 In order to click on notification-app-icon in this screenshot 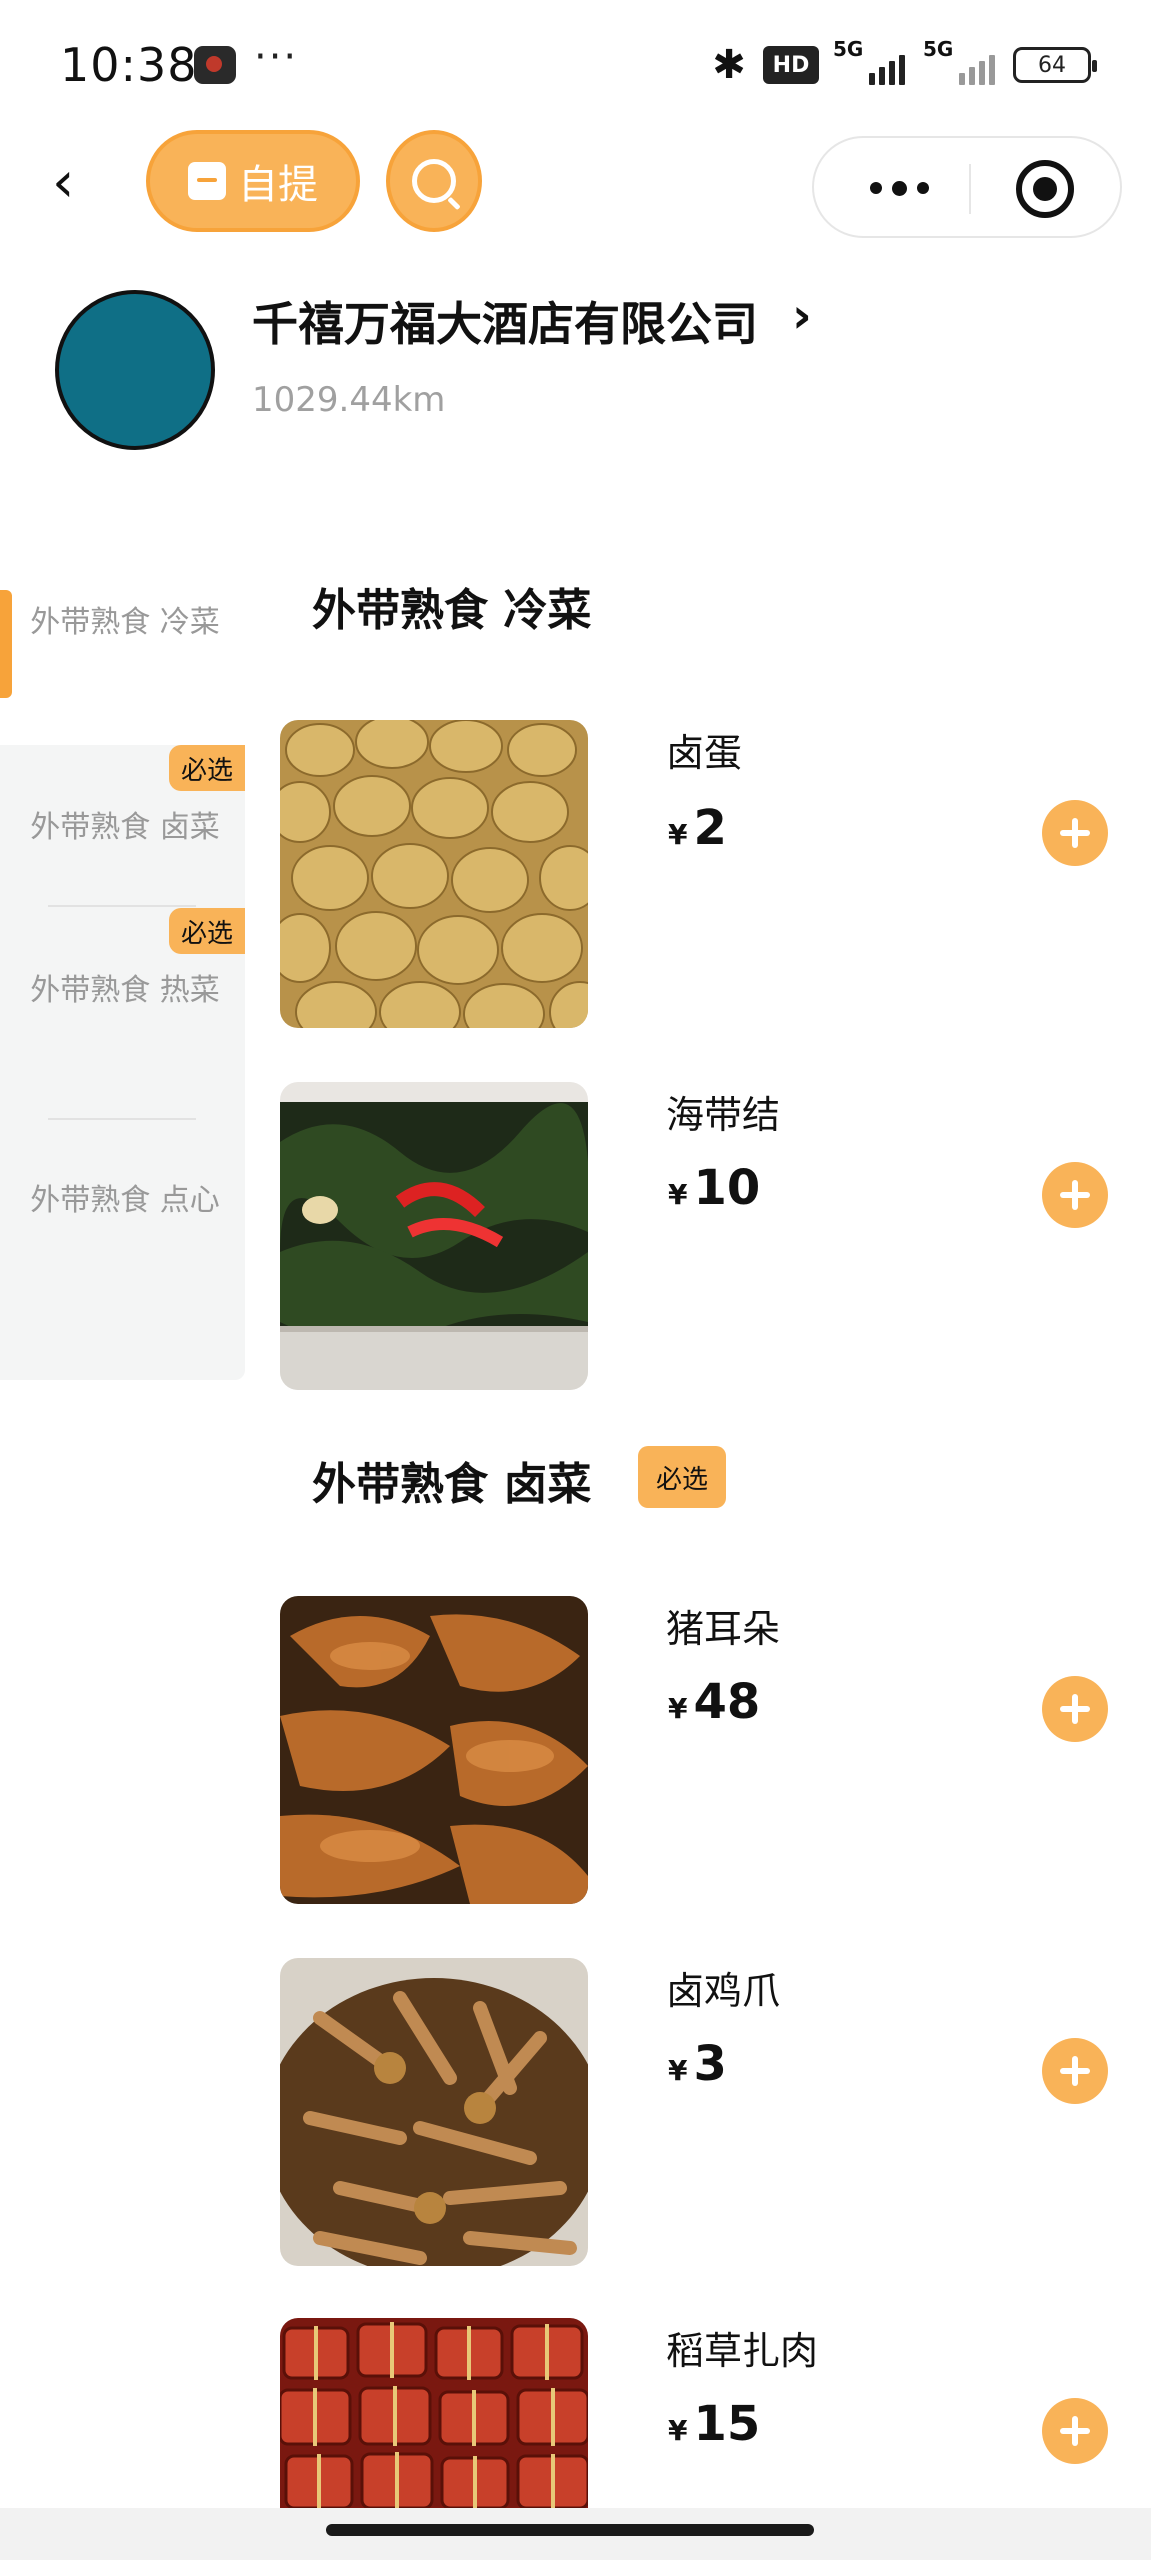, I will do `click(215, 65)`.